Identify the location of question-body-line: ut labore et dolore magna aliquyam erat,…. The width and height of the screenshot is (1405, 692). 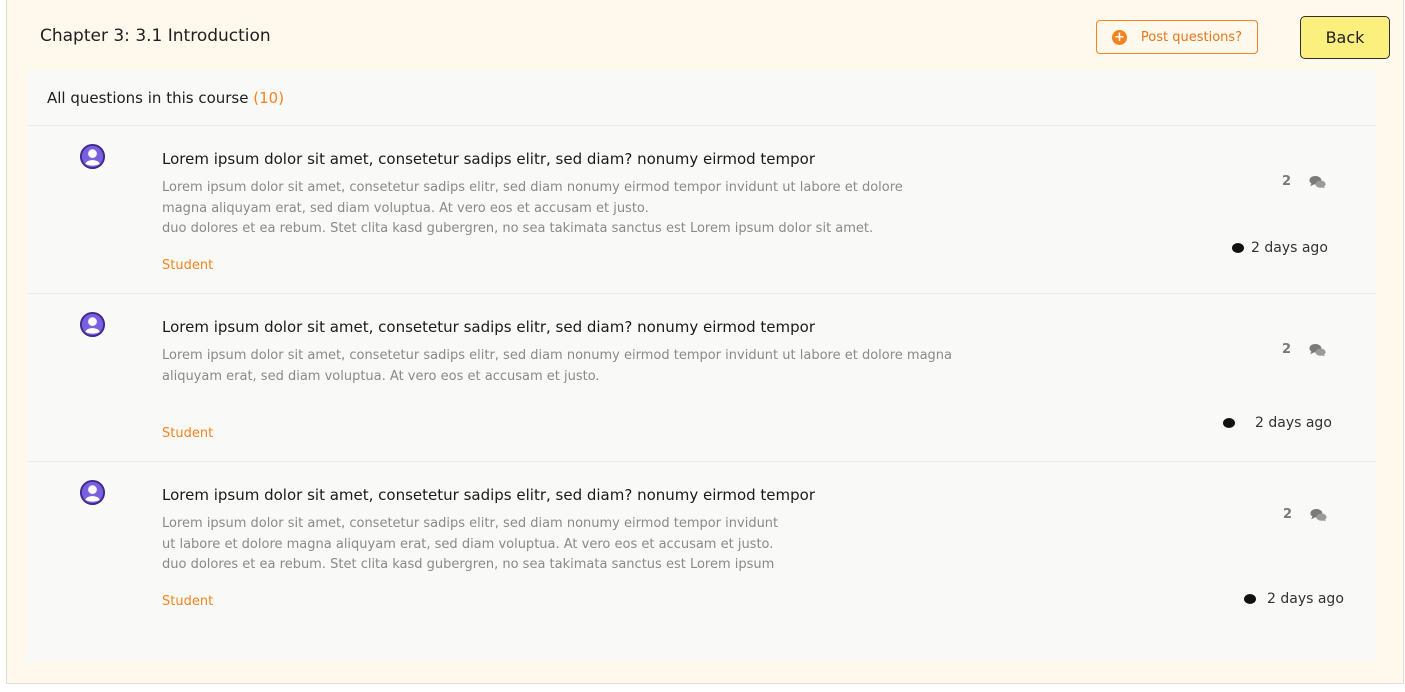
(468, 544).